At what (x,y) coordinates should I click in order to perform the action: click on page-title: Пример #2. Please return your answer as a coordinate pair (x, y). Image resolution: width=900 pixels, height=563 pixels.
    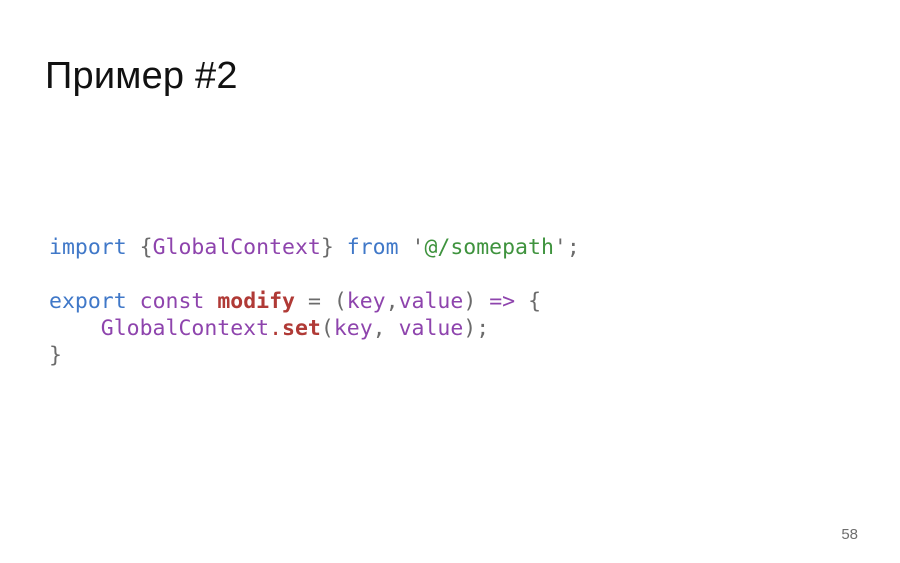
    Looking at the image, I should click on (141, 76).